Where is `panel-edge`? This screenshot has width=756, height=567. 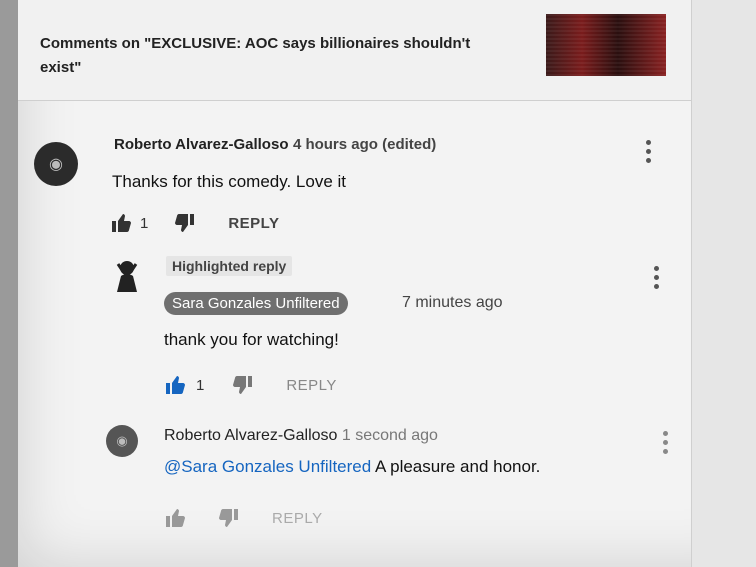
panel-edge is located at coordinates (723, 283).